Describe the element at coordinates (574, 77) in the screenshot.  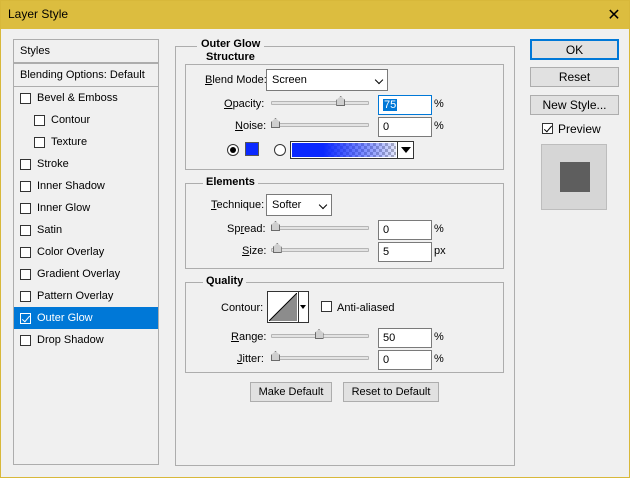
I see `reset-button: Reset` at that location.